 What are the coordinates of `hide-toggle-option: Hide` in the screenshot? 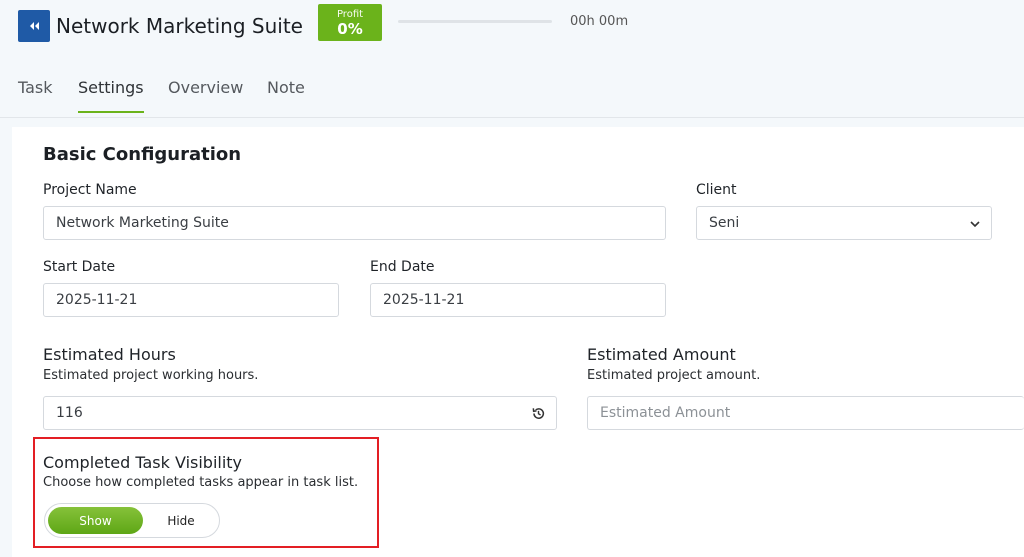 It's located at (181, 520).